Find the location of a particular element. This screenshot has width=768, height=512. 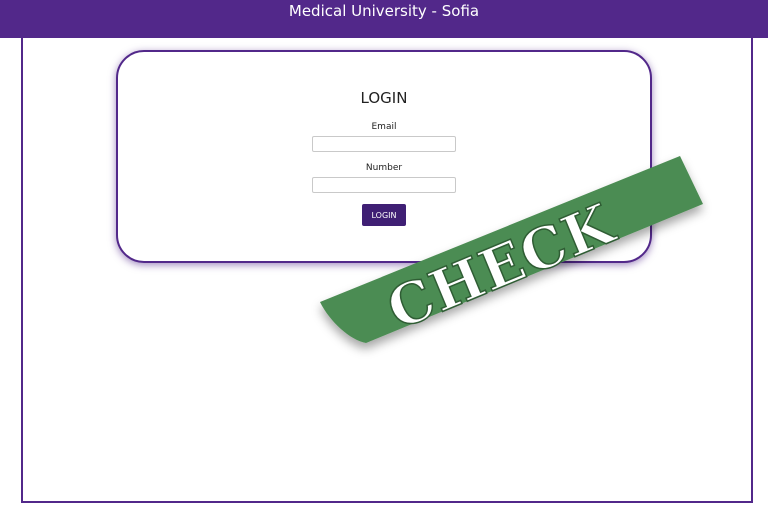

email-label: Email is located at coordinates (384, 127).